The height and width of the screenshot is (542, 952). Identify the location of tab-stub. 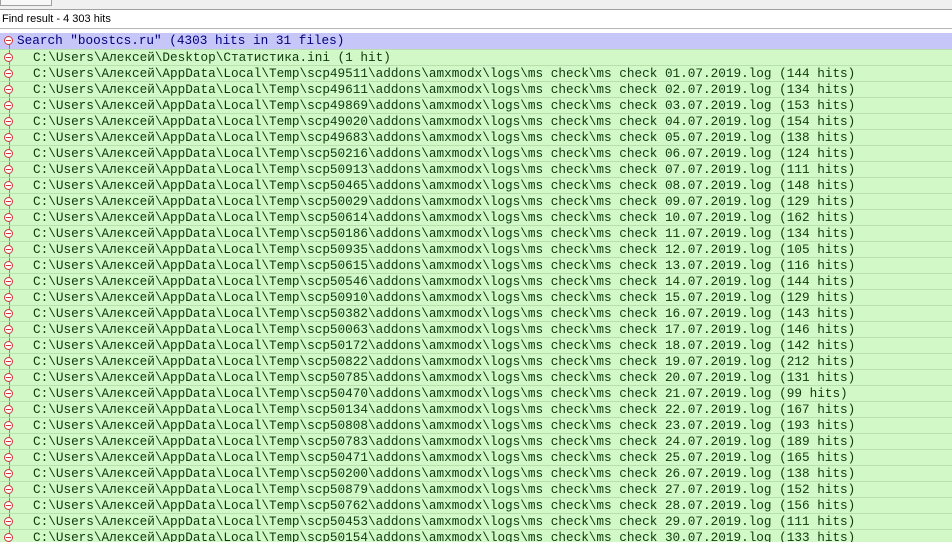
(26, 3).